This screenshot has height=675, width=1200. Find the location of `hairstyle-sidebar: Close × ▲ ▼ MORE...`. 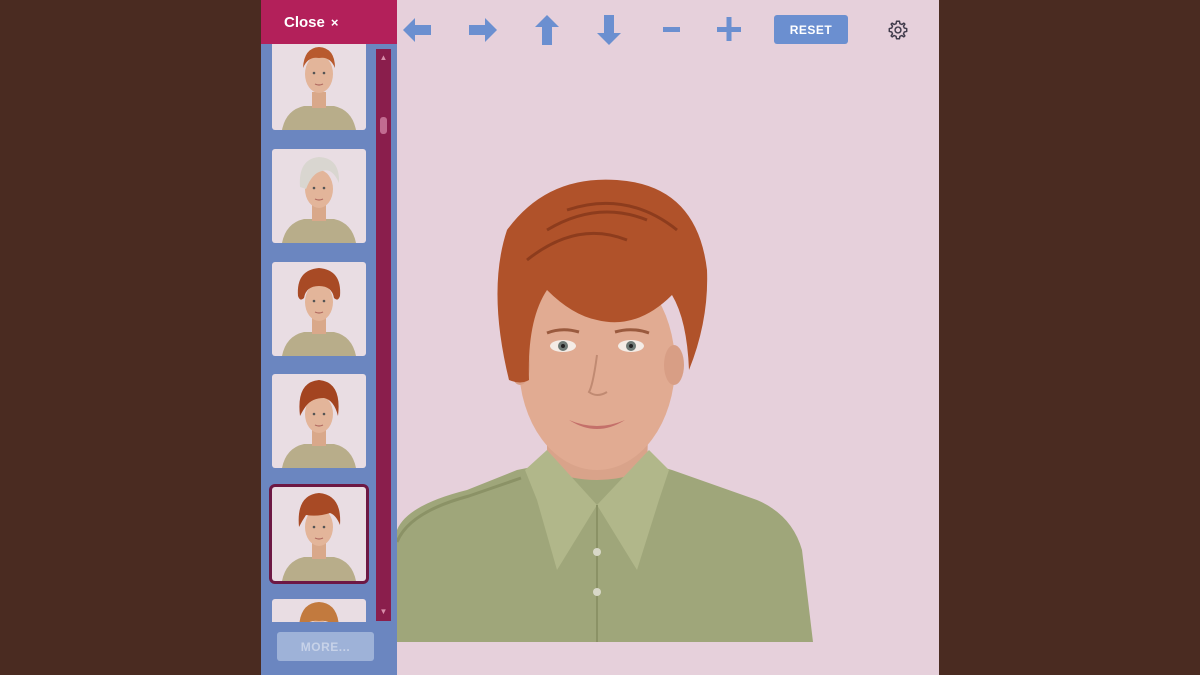

hairstyle-sidebar: Close × ▲ ▼ MORE... is located at coordinates (329, 337).